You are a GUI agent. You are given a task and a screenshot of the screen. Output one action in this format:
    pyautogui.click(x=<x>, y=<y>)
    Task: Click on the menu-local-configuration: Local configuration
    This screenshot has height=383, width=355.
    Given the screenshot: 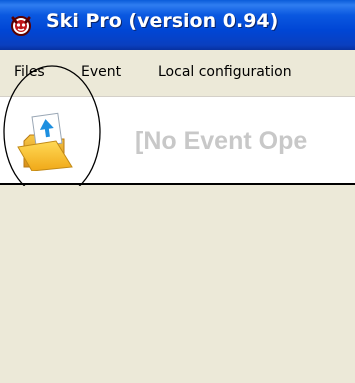 What is the action you would take?
    pyautogui.click(x=225, y=72)
    